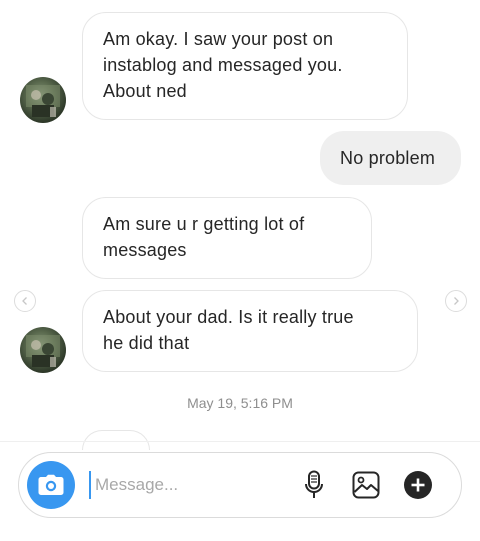 This screenshot has height=541, width=480. I want to click on camera-button, so click(51, 485).